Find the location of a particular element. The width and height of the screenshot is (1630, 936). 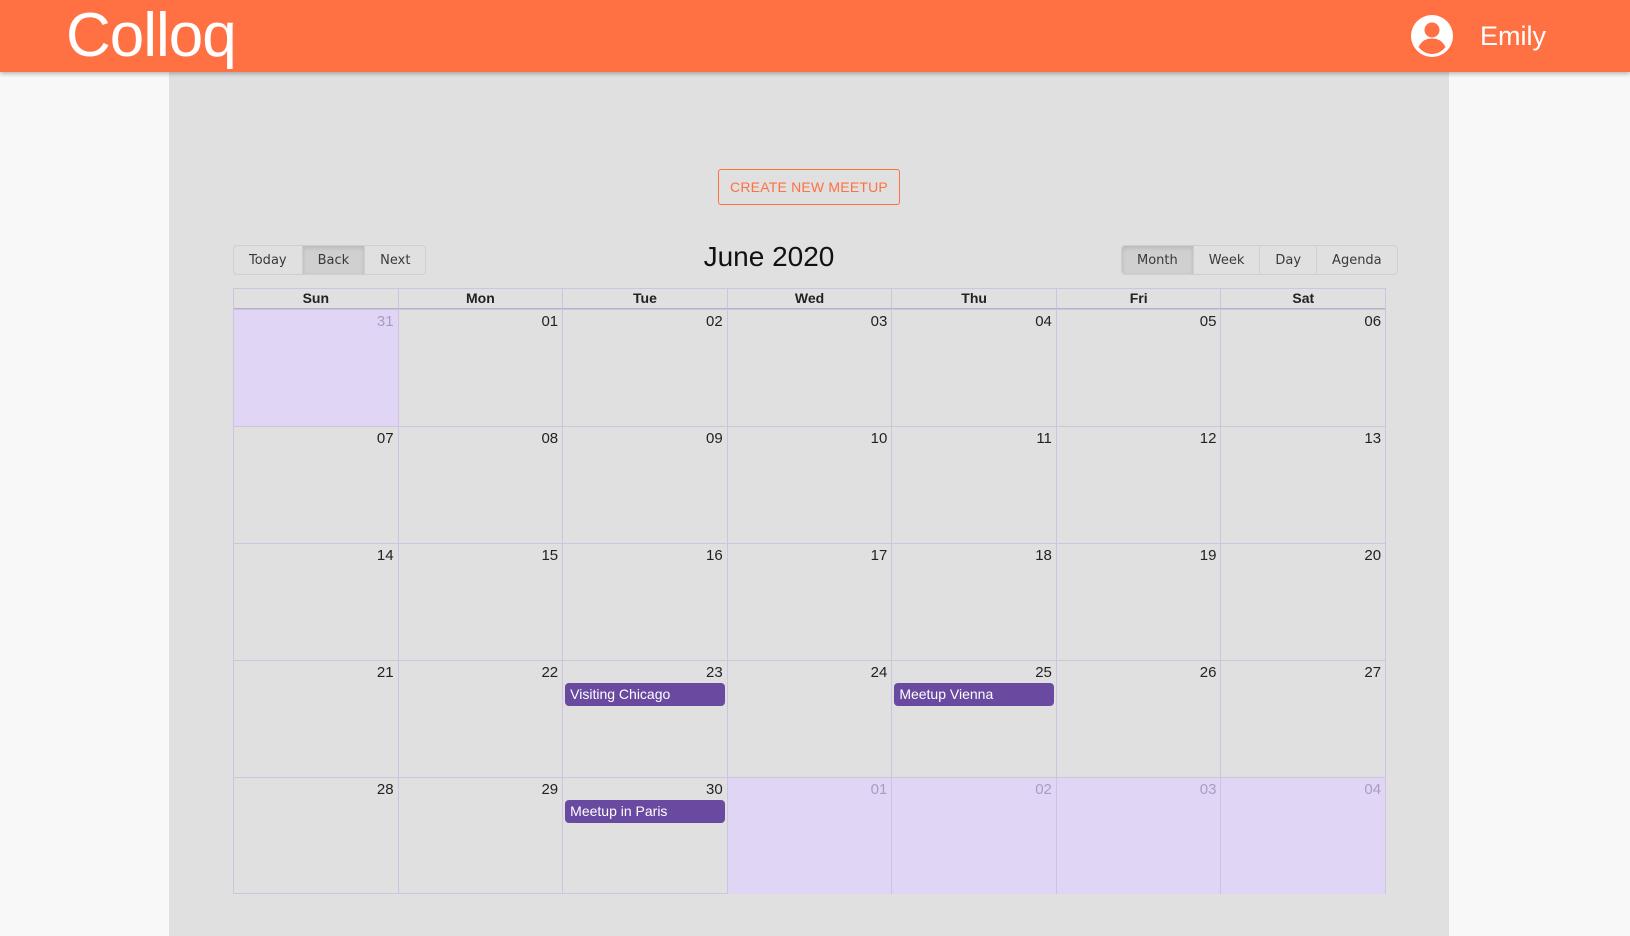

week-row: 14 15 16 17 18 19 20 is located at coordinates (809, 601).